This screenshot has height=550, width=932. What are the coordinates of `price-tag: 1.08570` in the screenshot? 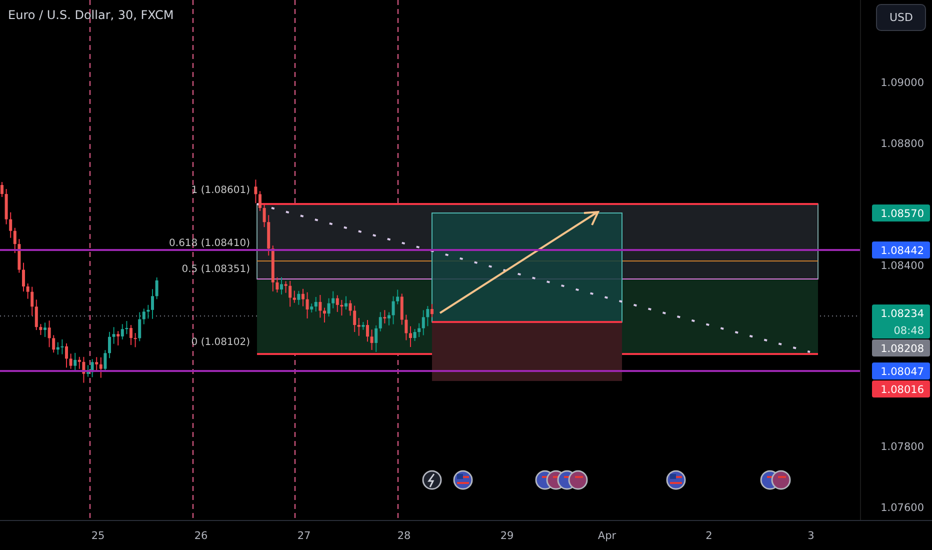 It's located at (901, 213).